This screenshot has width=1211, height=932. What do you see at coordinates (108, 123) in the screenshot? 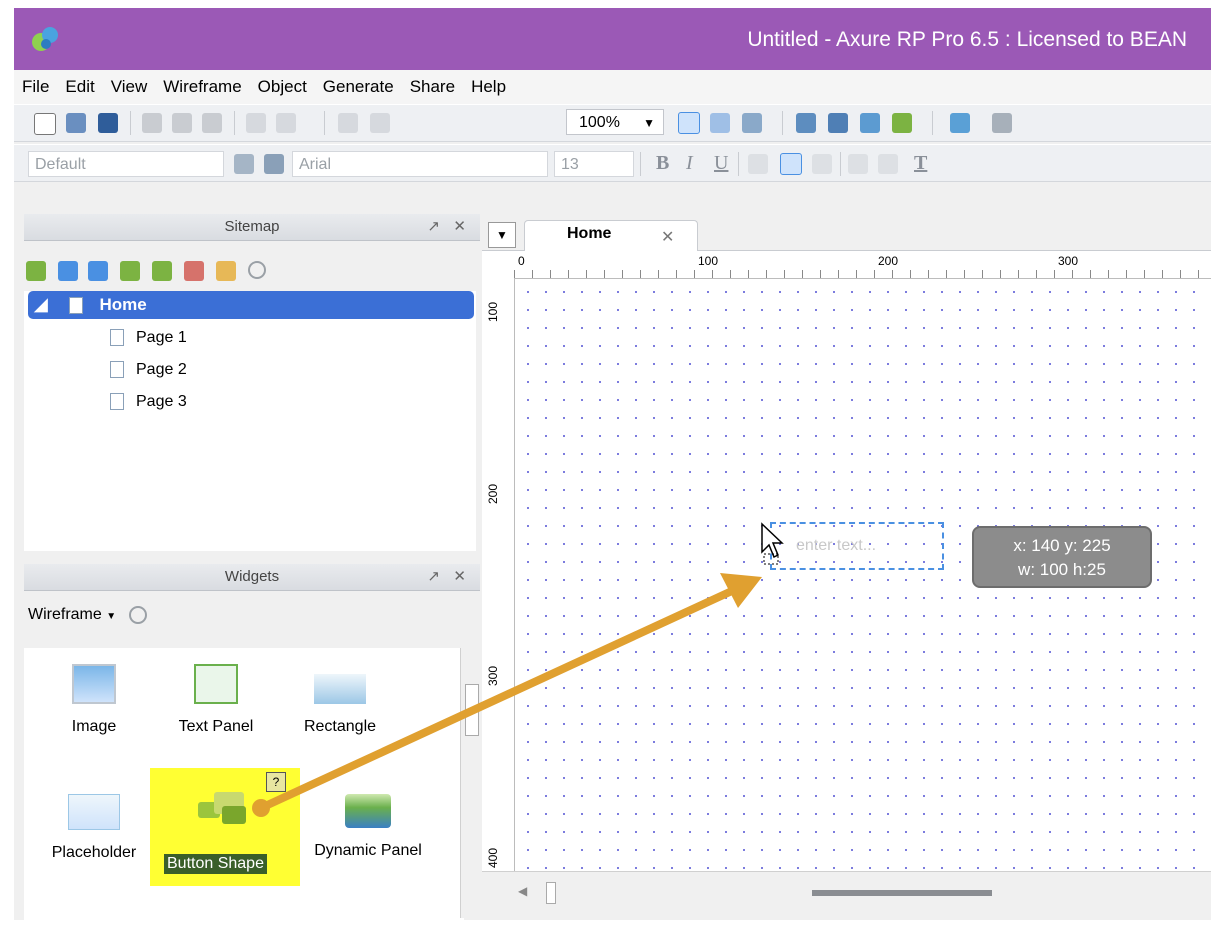
I see `save-icon` at bounding box center [108, 123].